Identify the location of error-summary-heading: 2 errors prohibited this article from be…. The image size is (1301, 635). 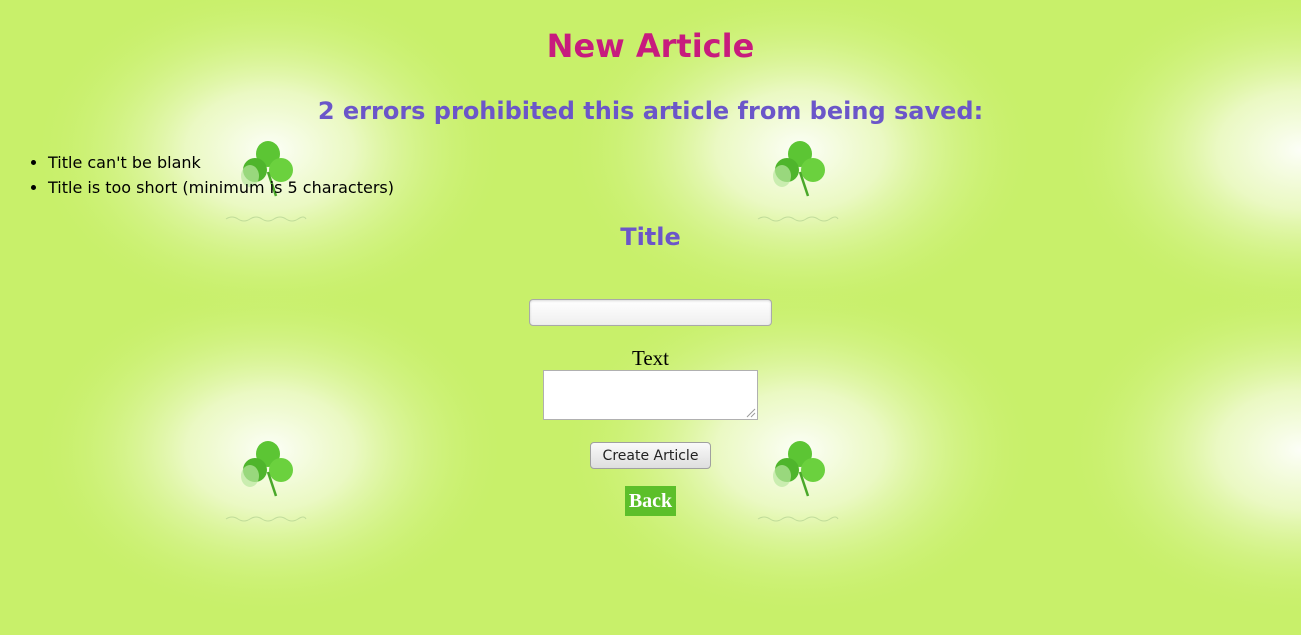
(650, 111).